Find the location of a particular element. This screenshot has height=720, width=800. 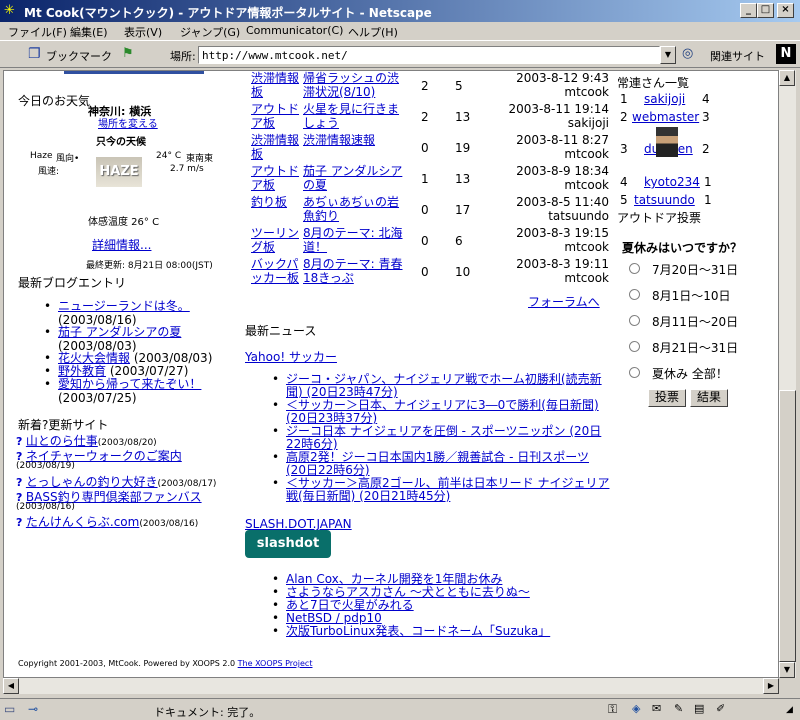

slashdot-link: SLASH.DOT.JAPAN is located at coordinates (298, 524).